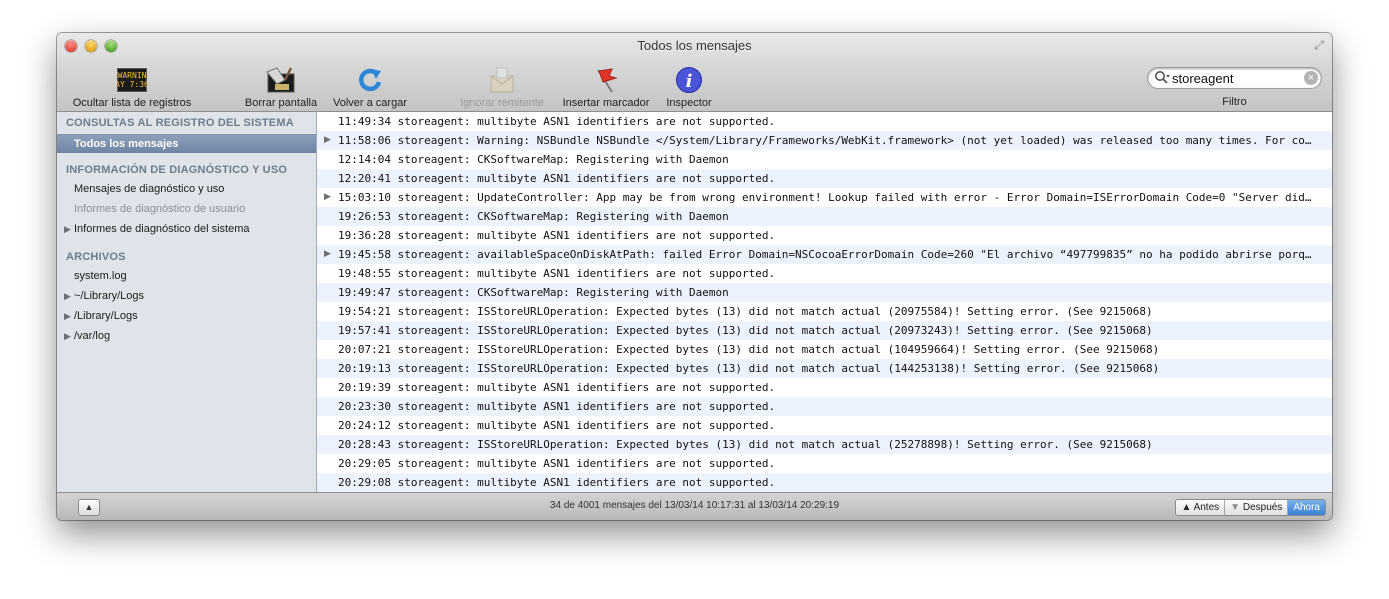 This screenshot has width=1389, height=599. Describe the element at coordinates (689, 103) in the screenshot. I see `inspector-label: Inspector` at that location.